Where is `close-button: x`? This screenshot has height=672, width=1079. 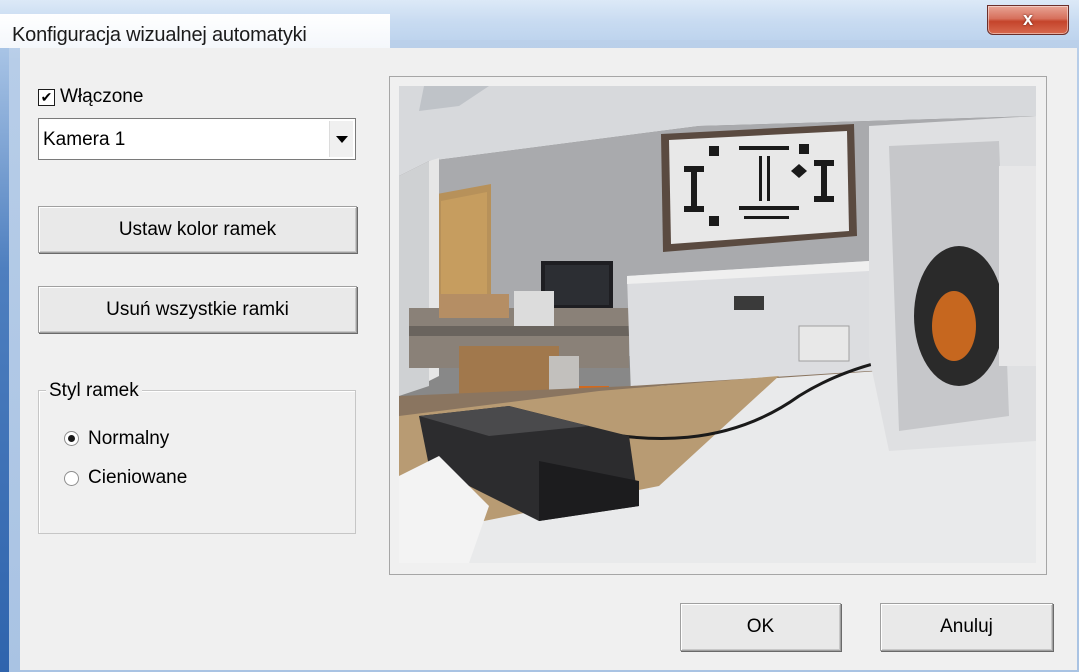 close-button: x is located at coordinates (1028, 20).